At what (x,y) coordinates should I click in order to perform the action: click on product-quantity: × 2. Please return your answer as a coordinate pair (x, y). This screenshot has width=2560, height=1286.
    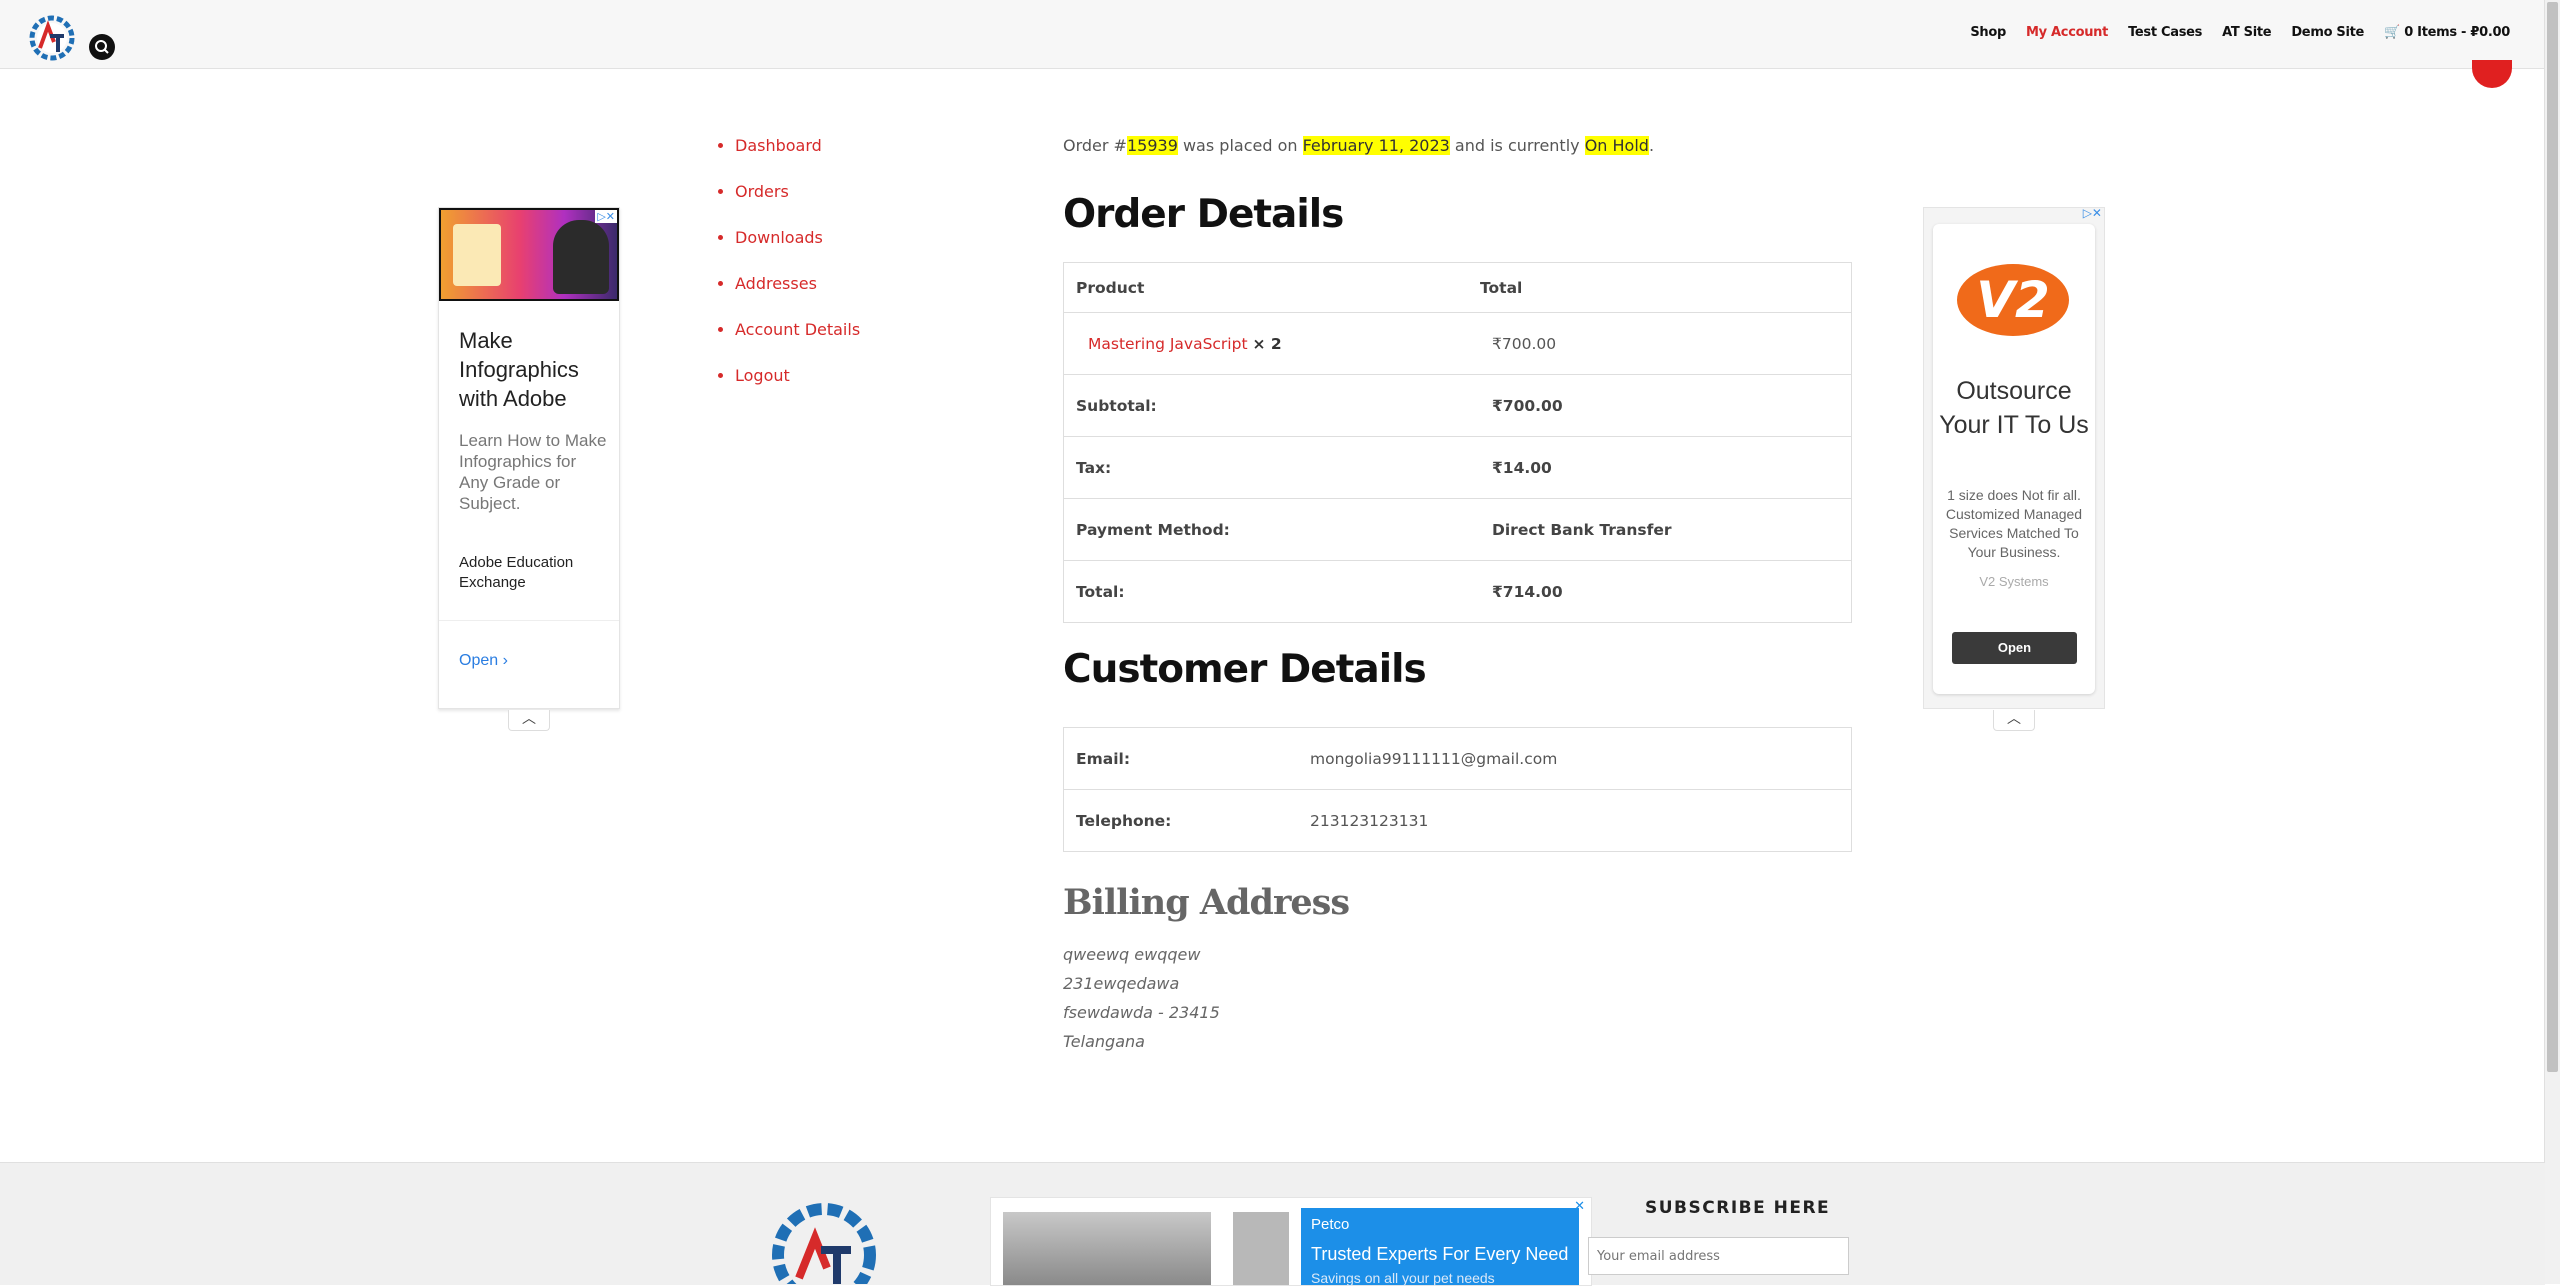
    Looking at the image, I should click on (1267, 343).